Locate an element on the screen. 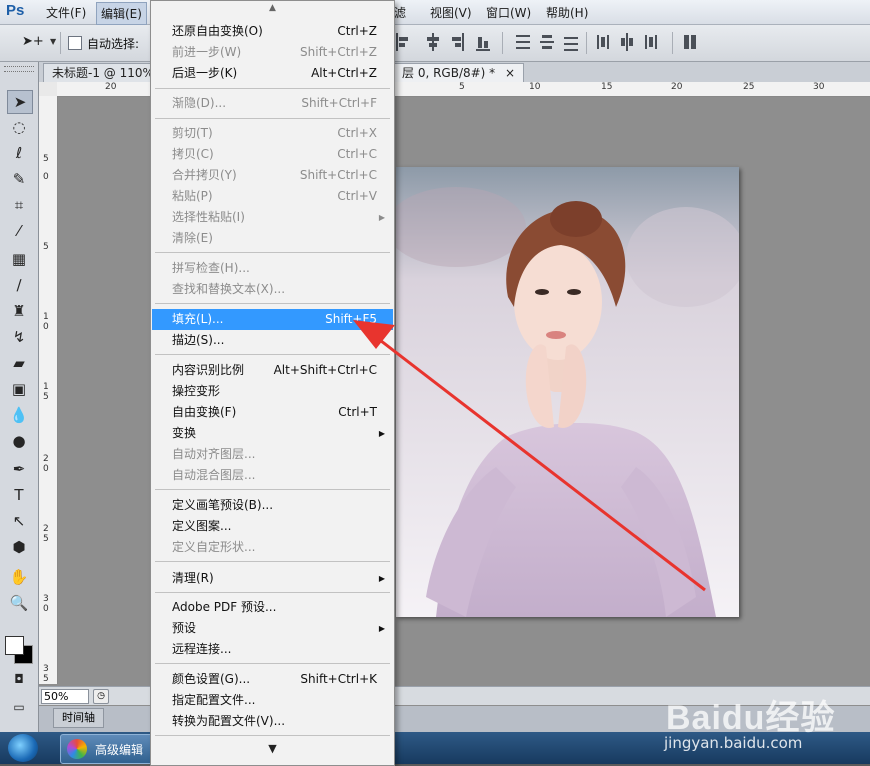 The image size is (870, 766). menu-filter: 滤 is located at coordinates (400, 12).